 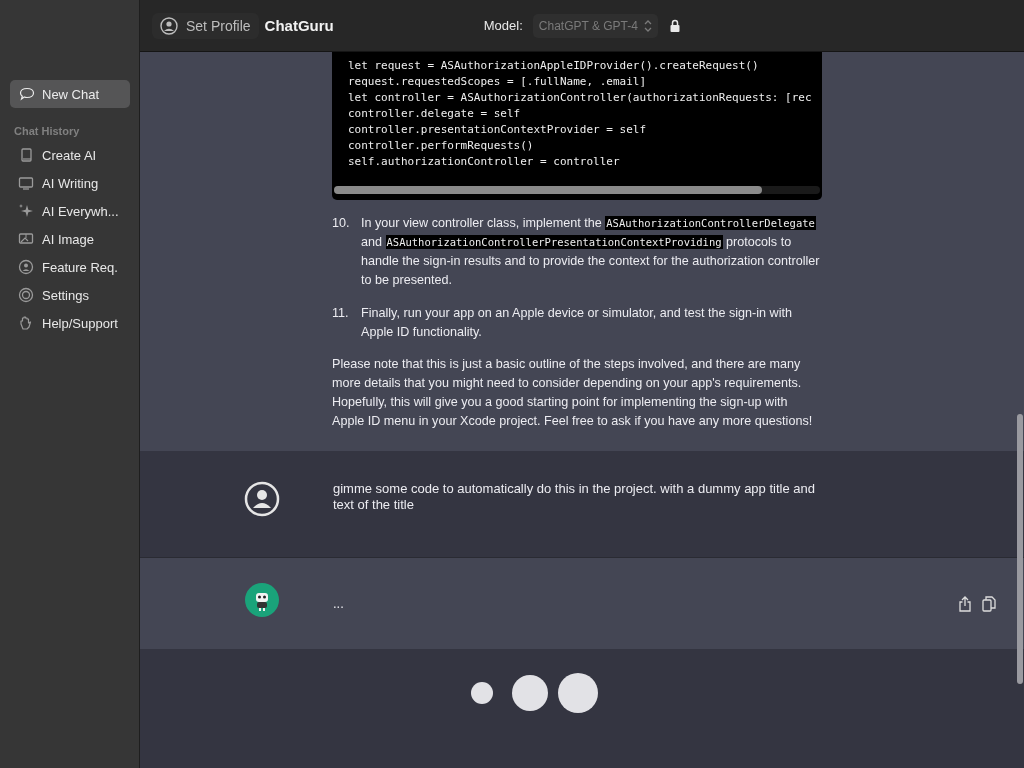 I want to click on message-text: gimme some code to automatically do this in the project. with a dummy app title and text of the title, so click(x=574, y=497).